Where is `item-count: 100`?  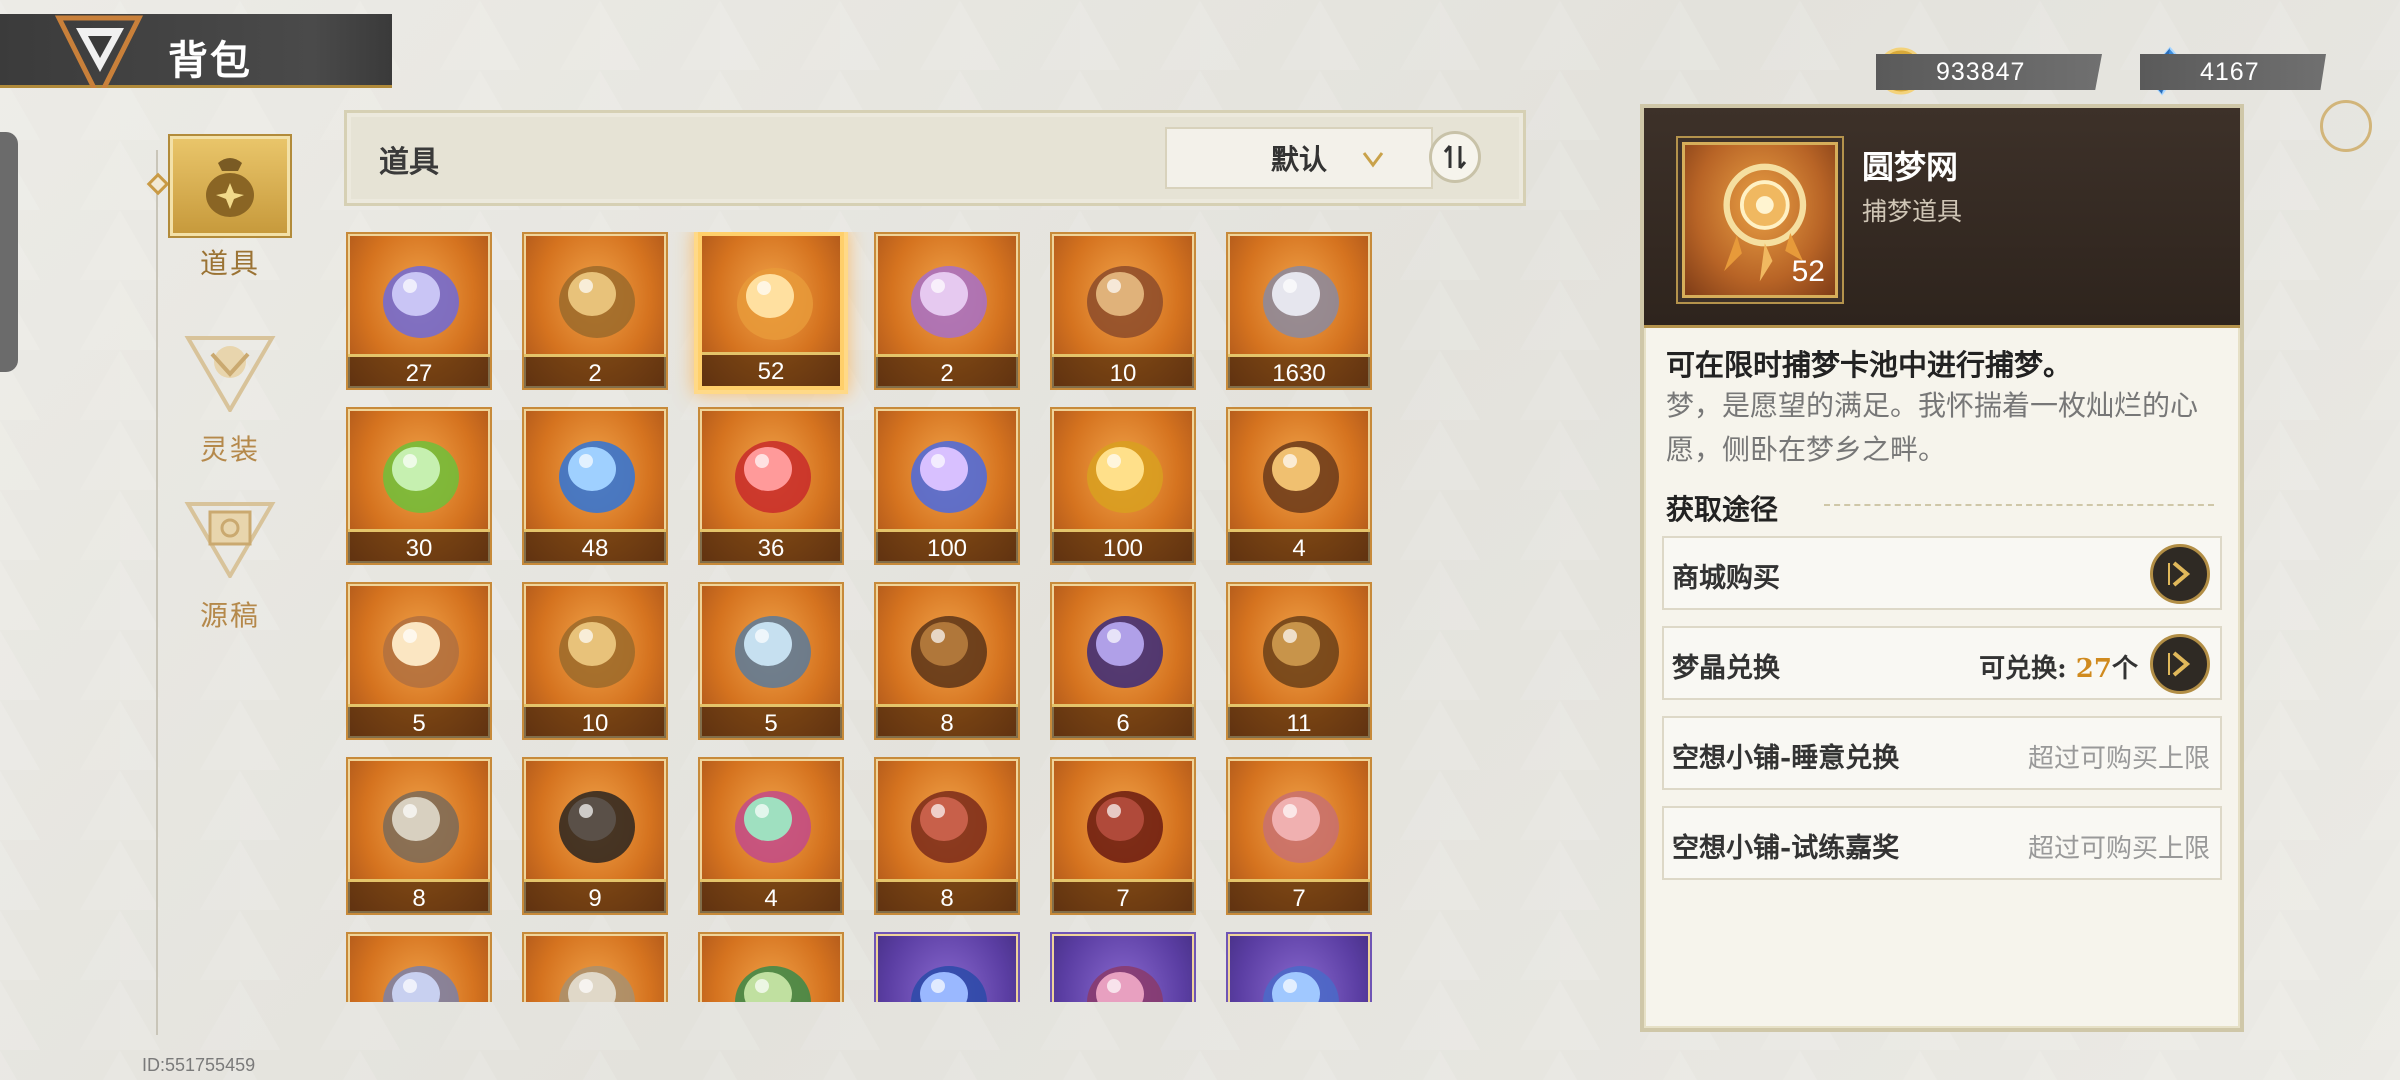 item-count: 100 is located at coordinates (1123, 546).